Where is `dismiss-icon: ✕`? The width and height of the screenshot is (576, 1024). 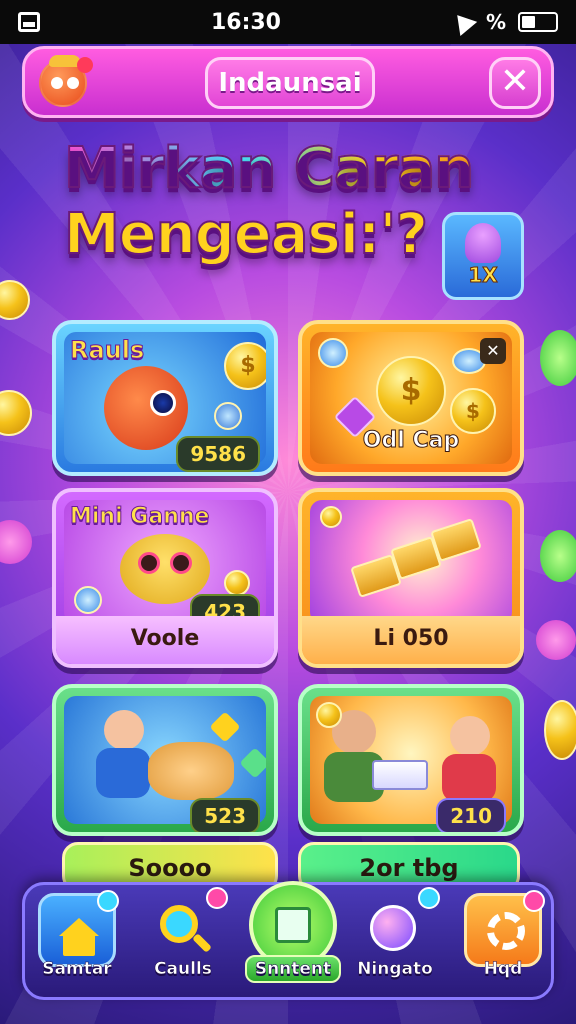 dismiss-icon: ✕ is located at coordinates (493, 351).